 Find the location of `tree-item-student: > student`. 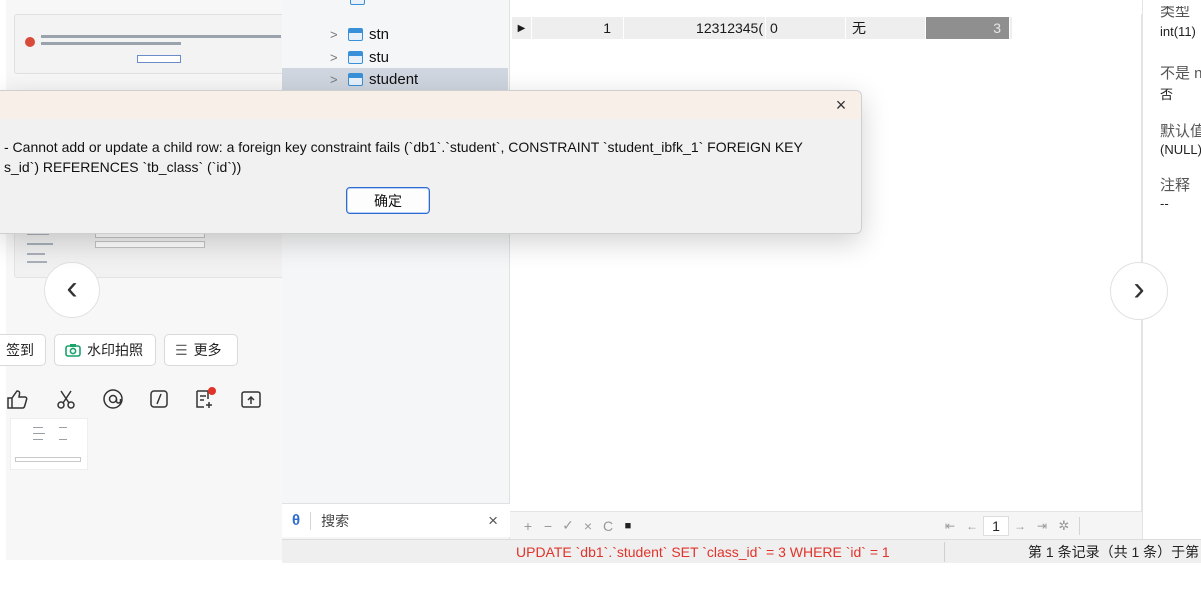

tree-item-student: > student is located at coordinates (374, 79).